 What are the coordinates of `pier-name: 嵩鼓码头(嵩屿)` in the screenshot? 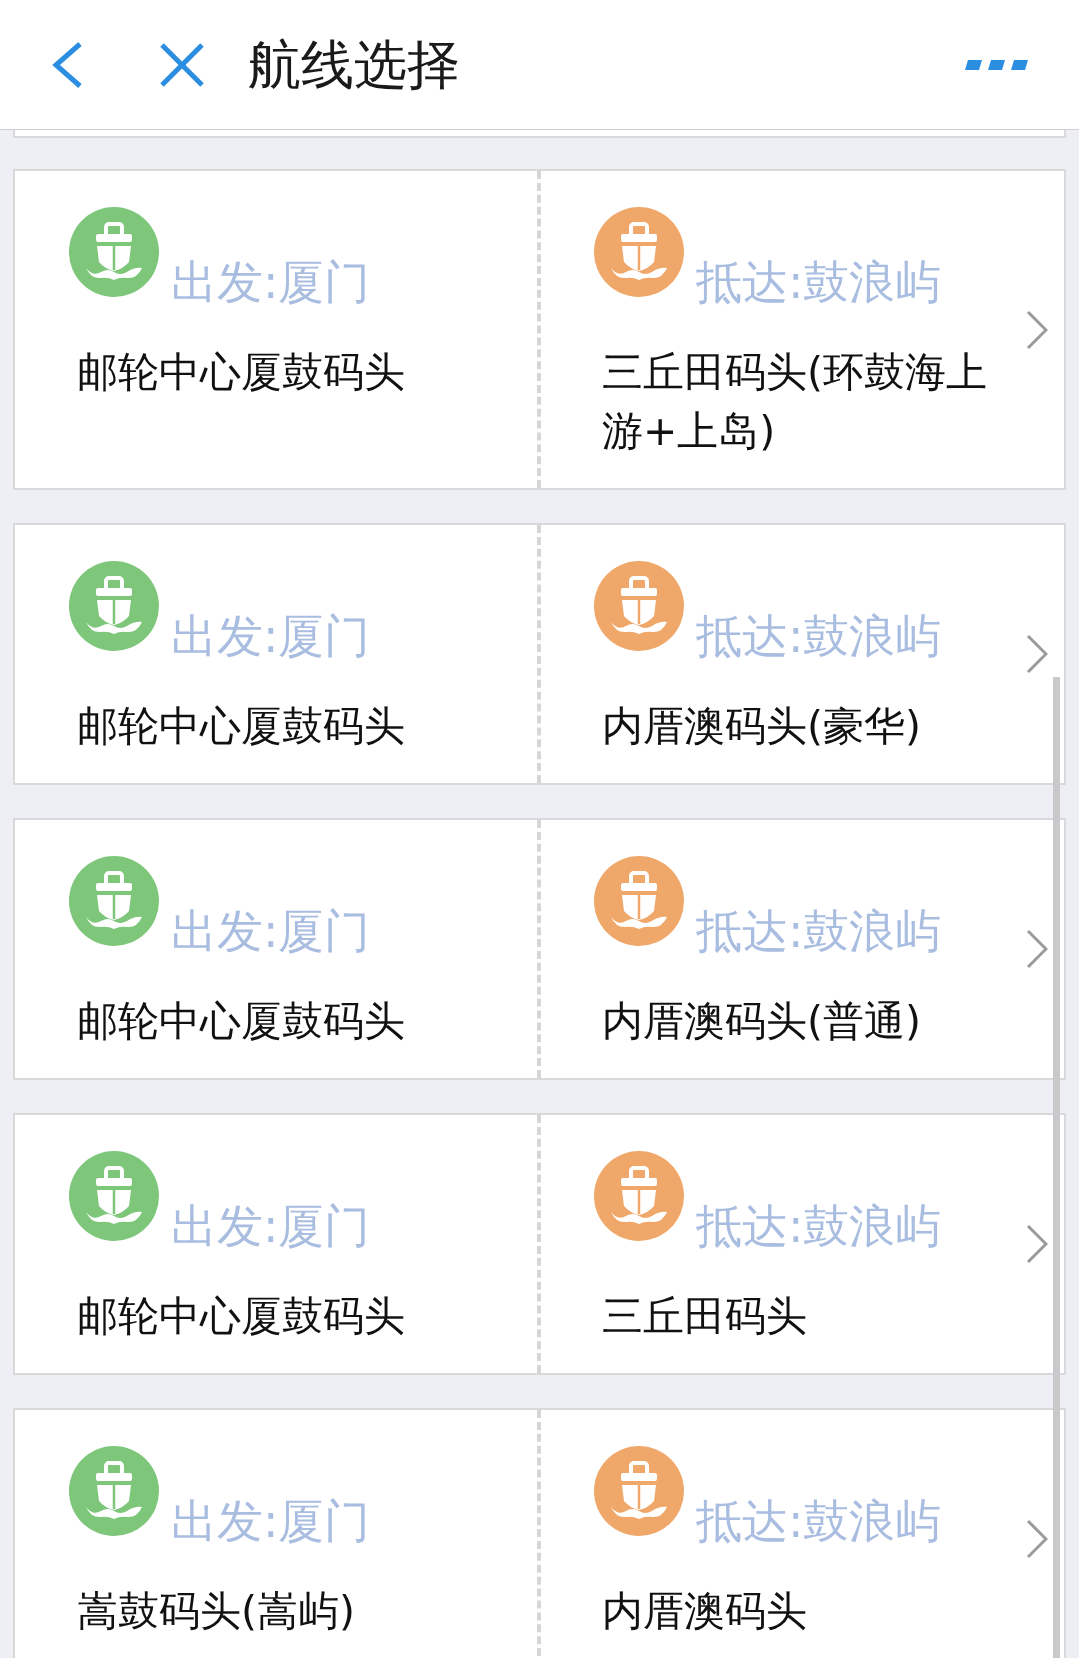 It's located at (216, 1611).